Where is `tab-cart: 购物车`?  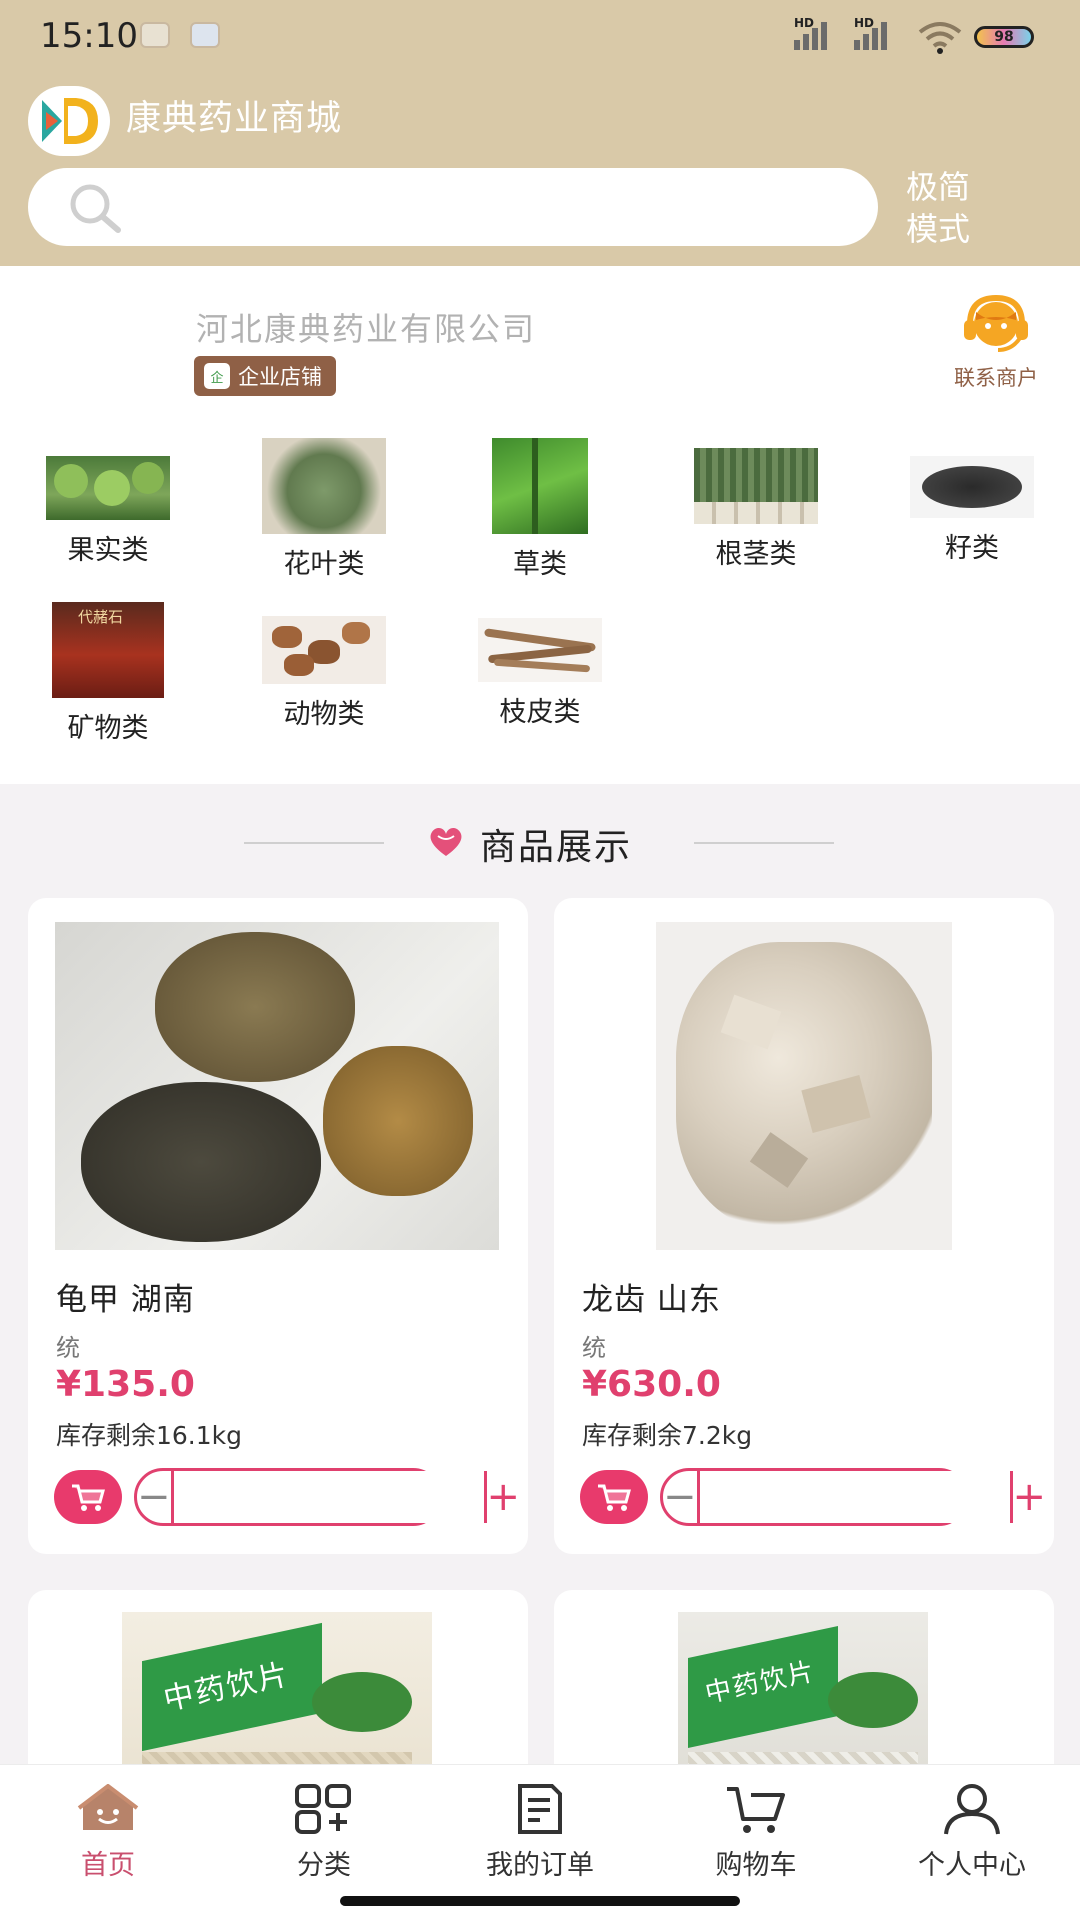 tab-cart: 购物车 is located at coordinates (756, 1831).